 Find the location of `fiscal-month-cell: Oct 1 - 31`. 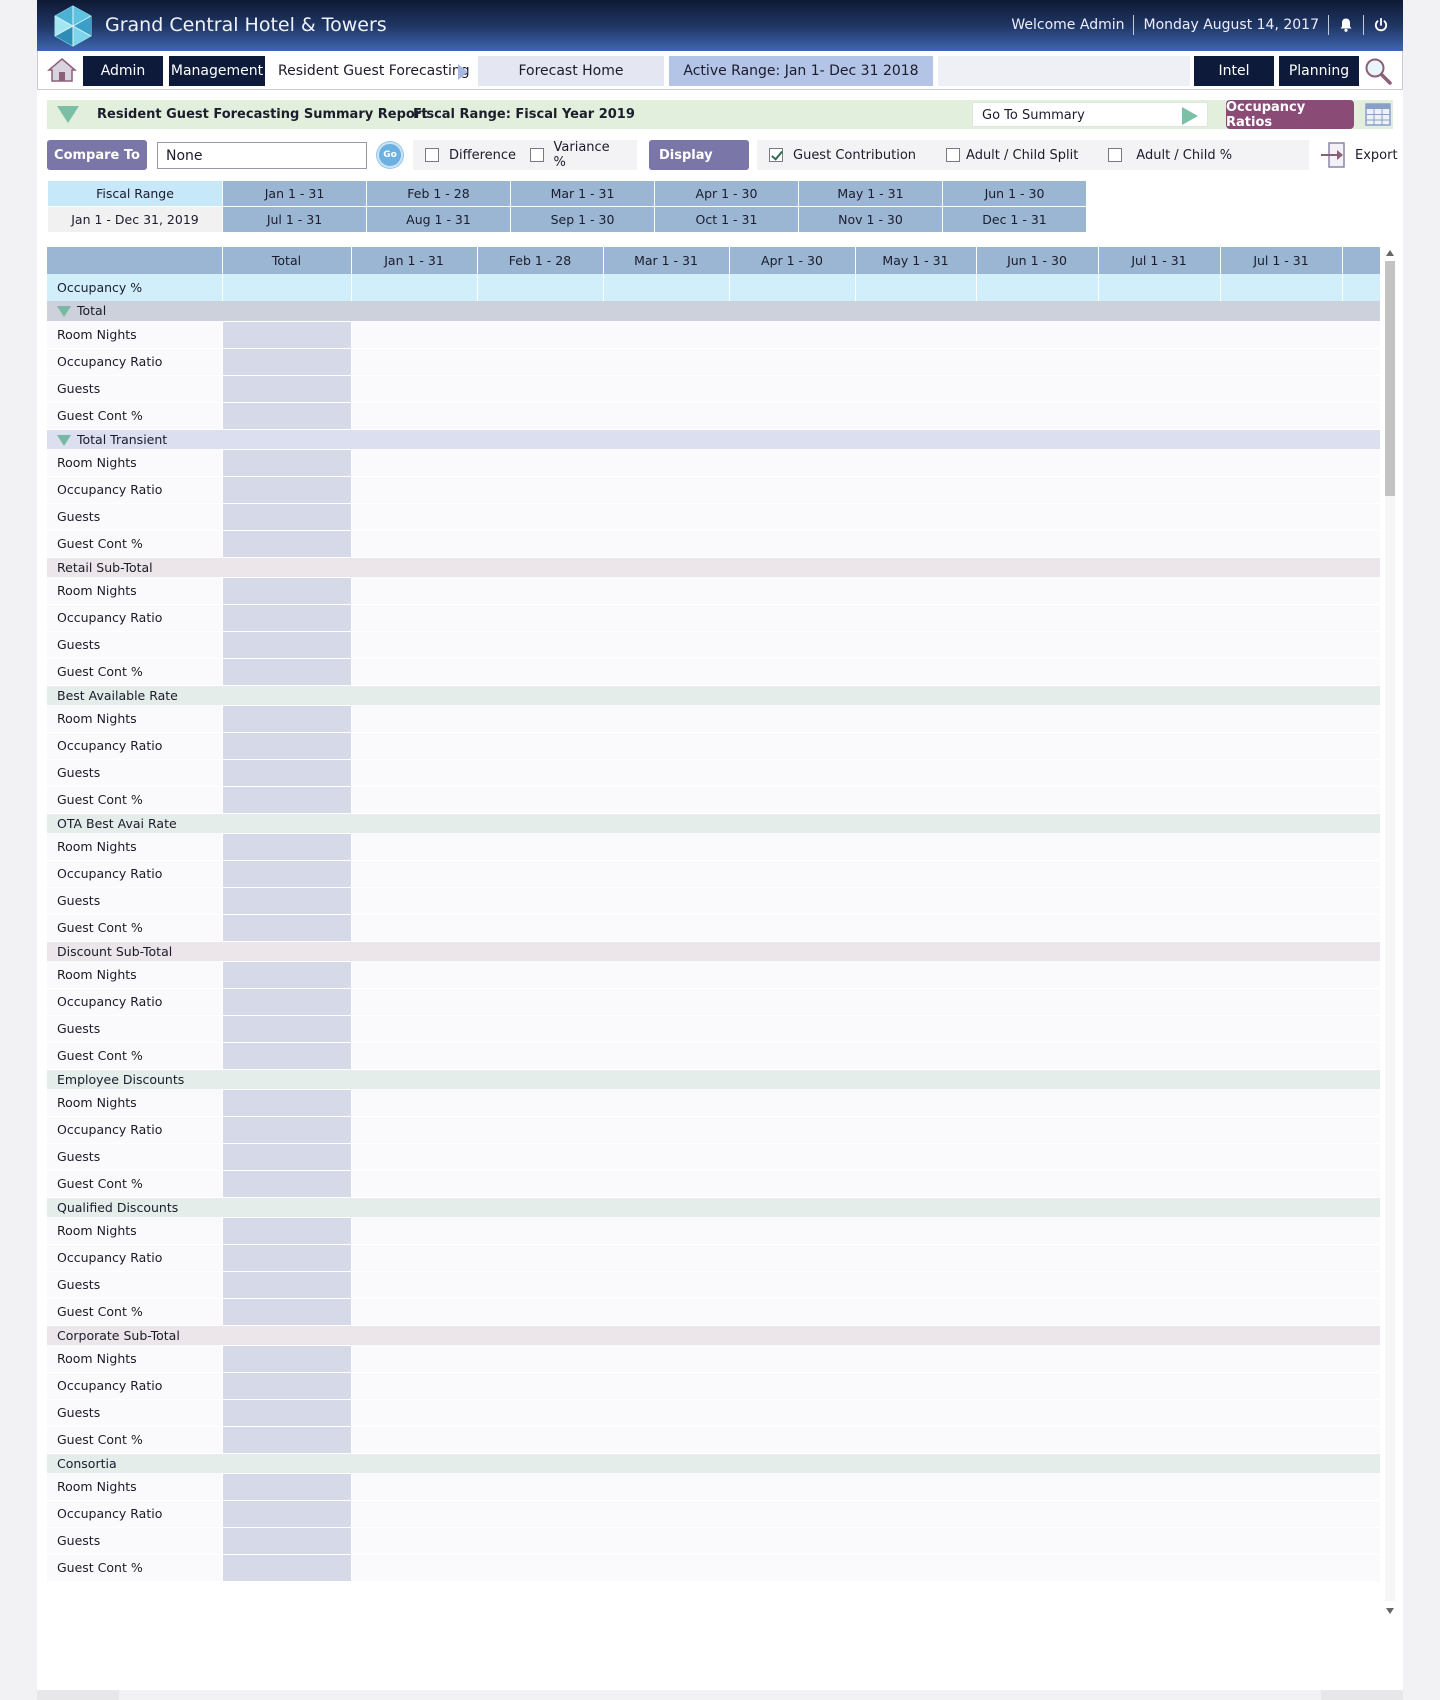

fiscal-month-cell: Oct 1 - 31 is located at coordinates (726, 219).